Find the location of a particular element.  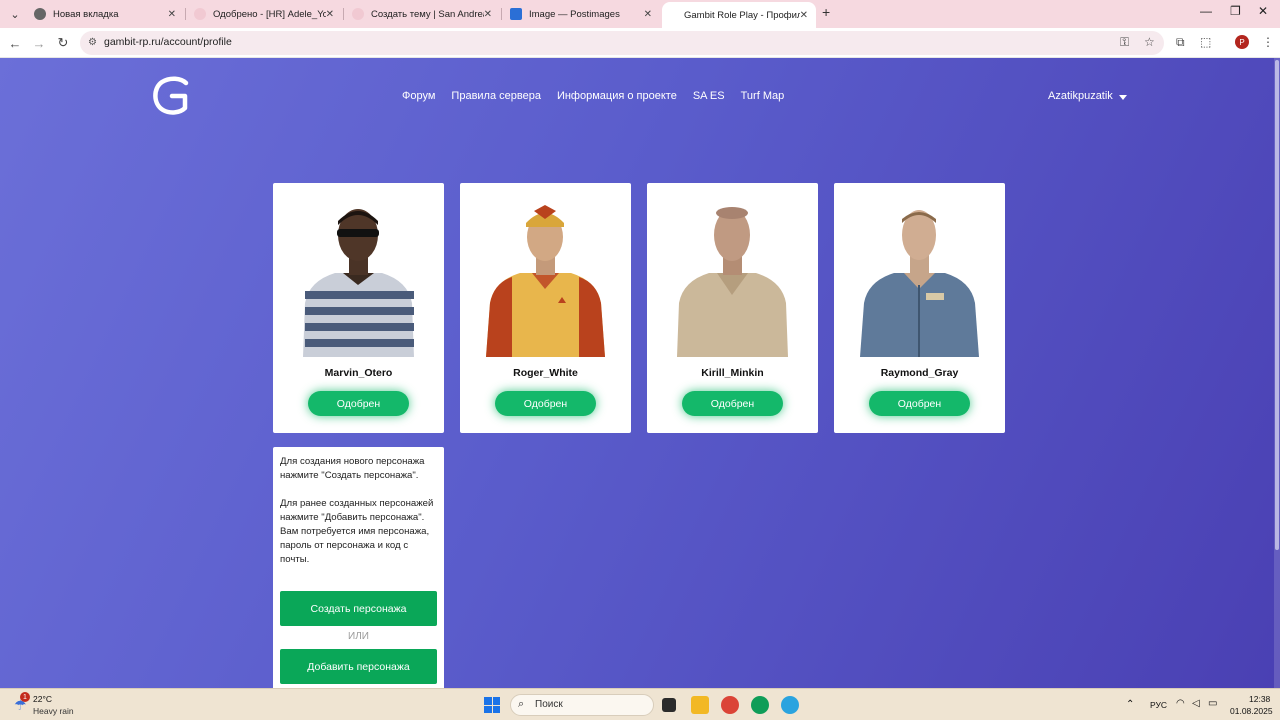

search-icon: ⌕ is located at coordinates (521, 704).